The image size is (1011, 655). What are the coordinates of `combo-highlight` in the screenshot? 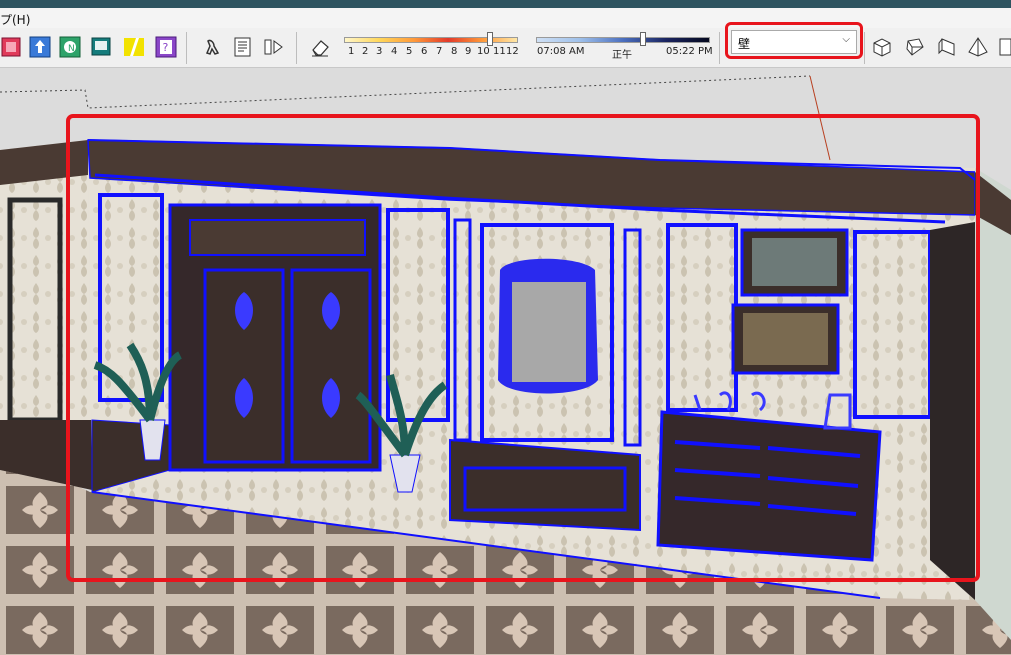 It's located at (794, 40).